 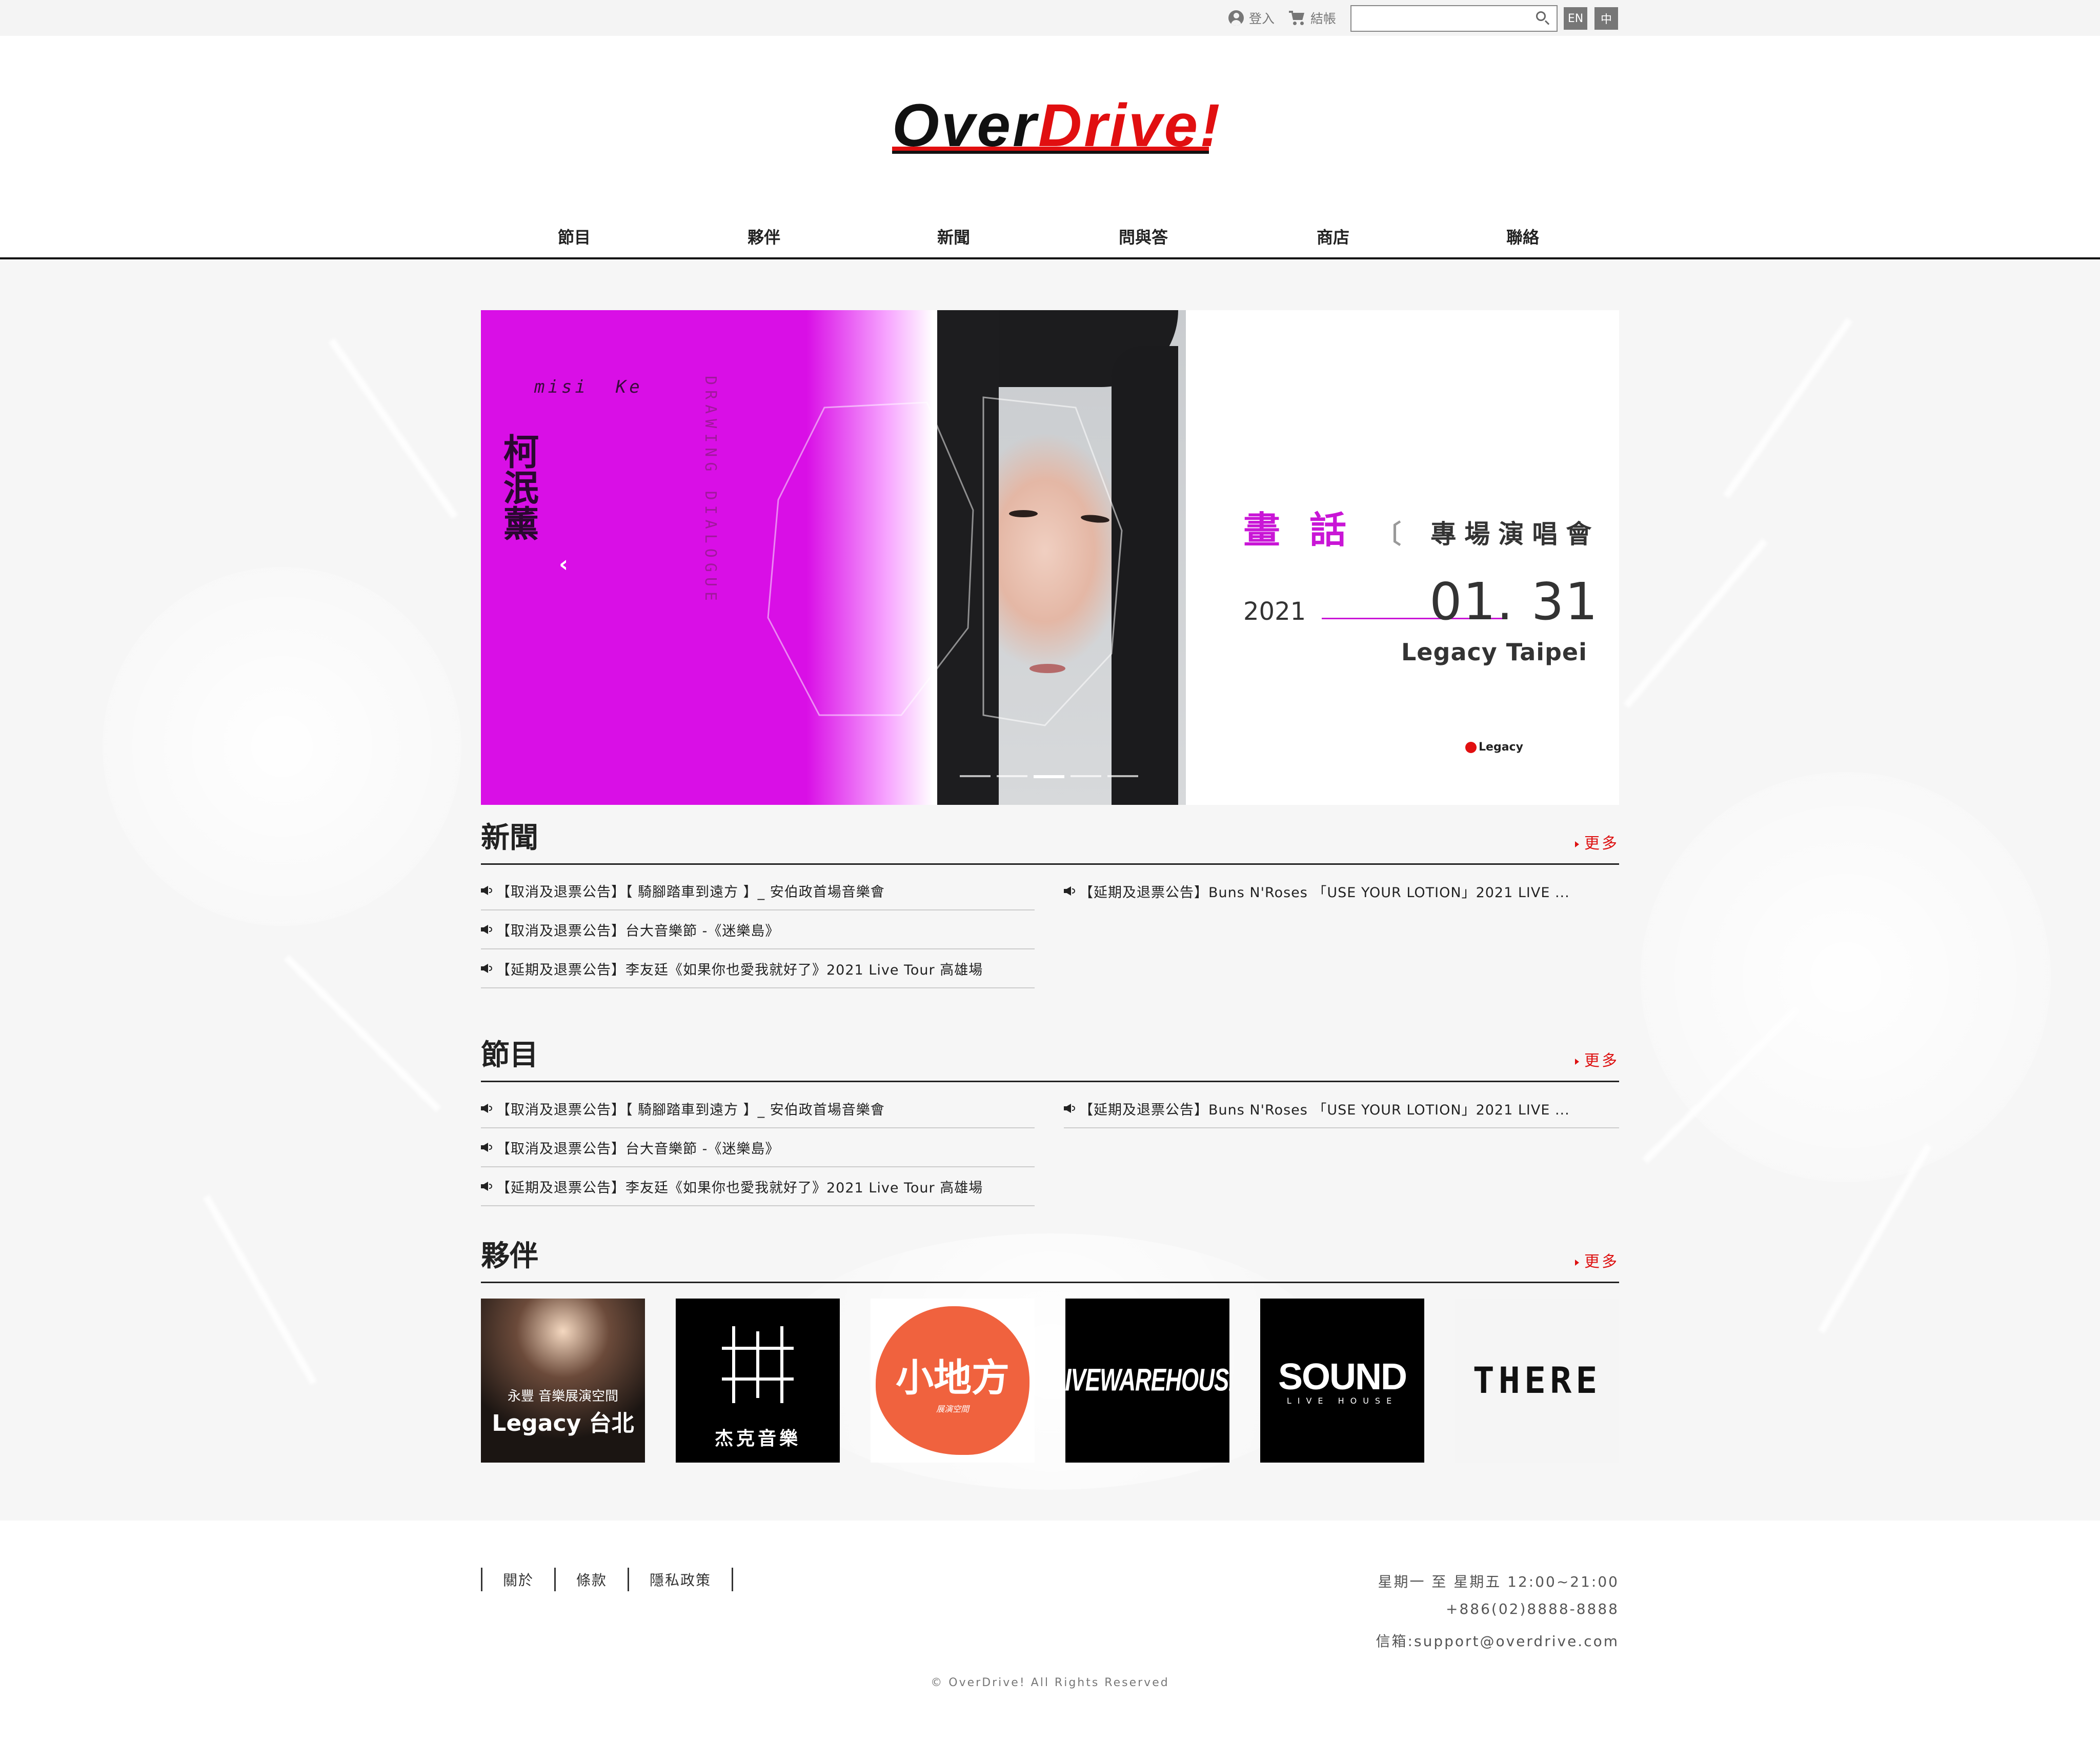 What do you see at coordinates (1575, 19) in the screenshot?
I see `lang-en-button: EN` at bounding box center [1575, 19].